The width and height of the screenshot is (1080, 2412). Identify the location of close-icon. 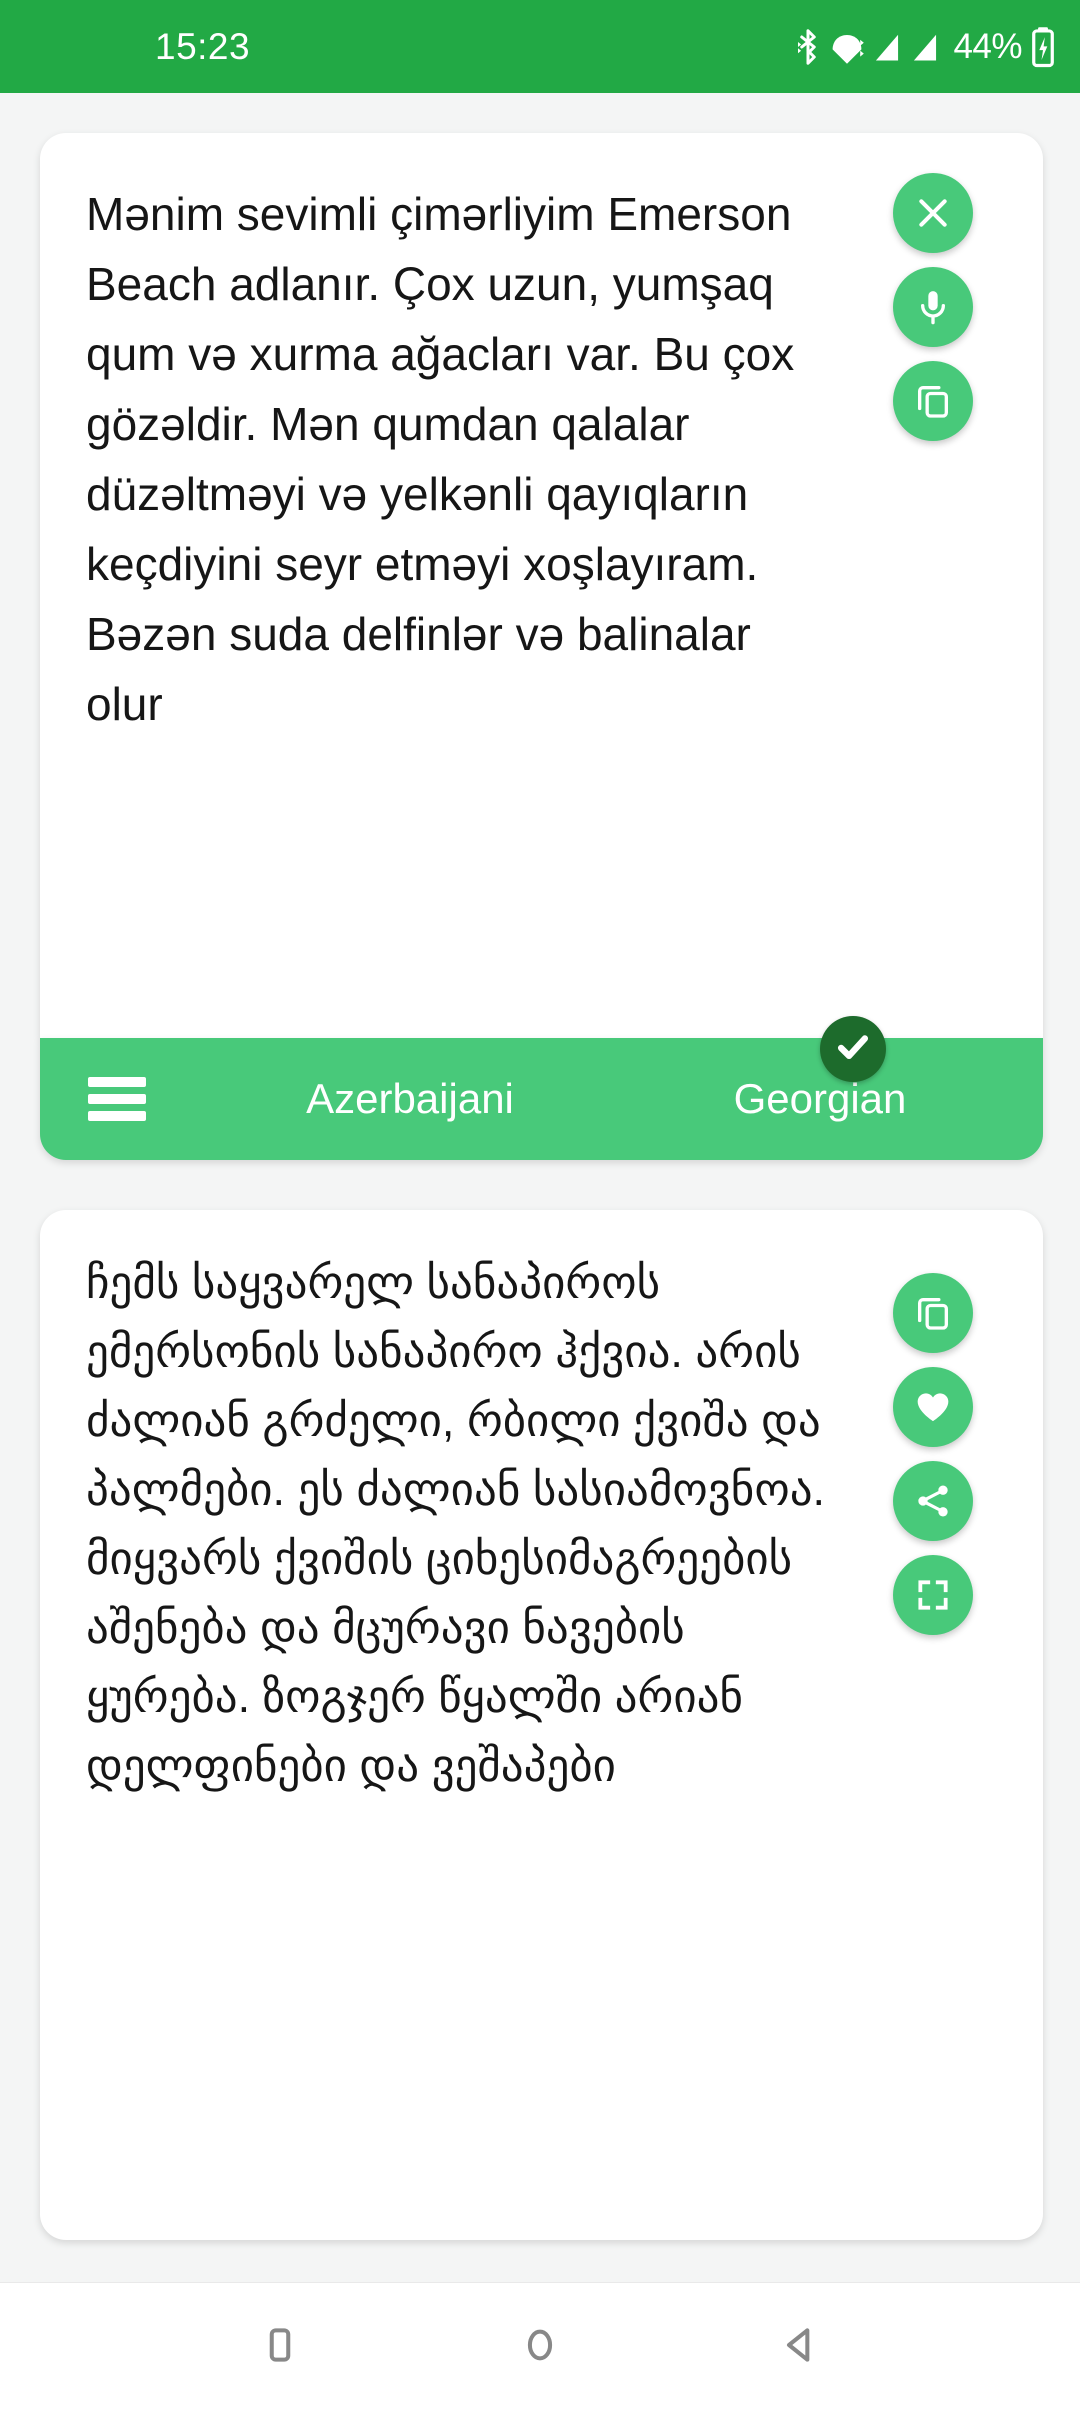
(933, 213).